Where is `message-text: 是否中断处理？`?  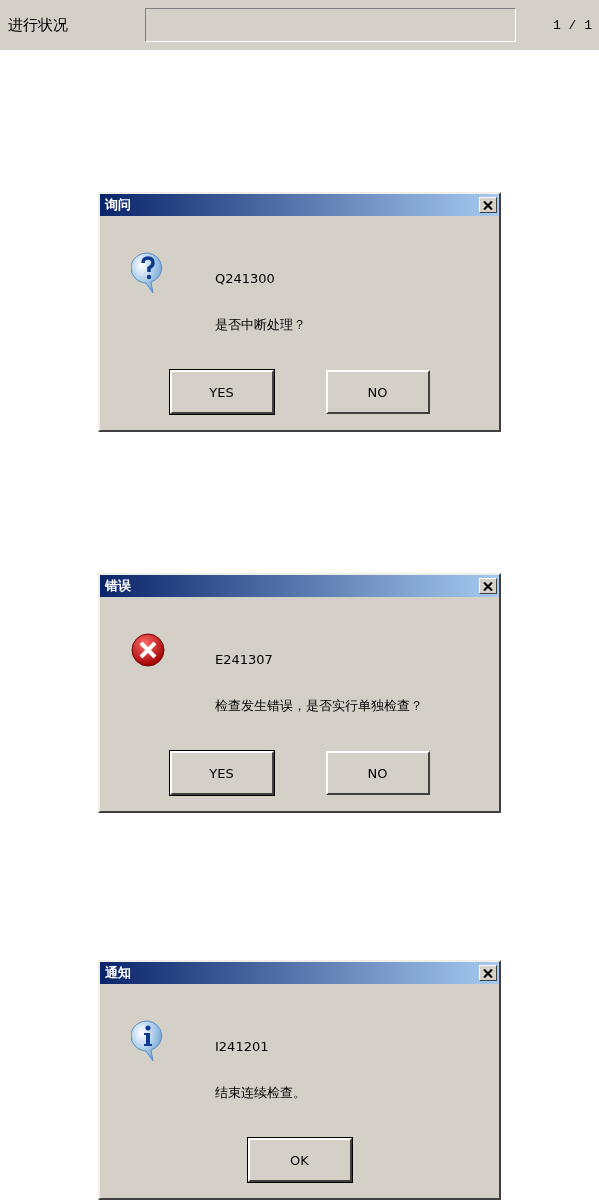
message-text: 是否中断处理？ is located at coordinates (260, 325).